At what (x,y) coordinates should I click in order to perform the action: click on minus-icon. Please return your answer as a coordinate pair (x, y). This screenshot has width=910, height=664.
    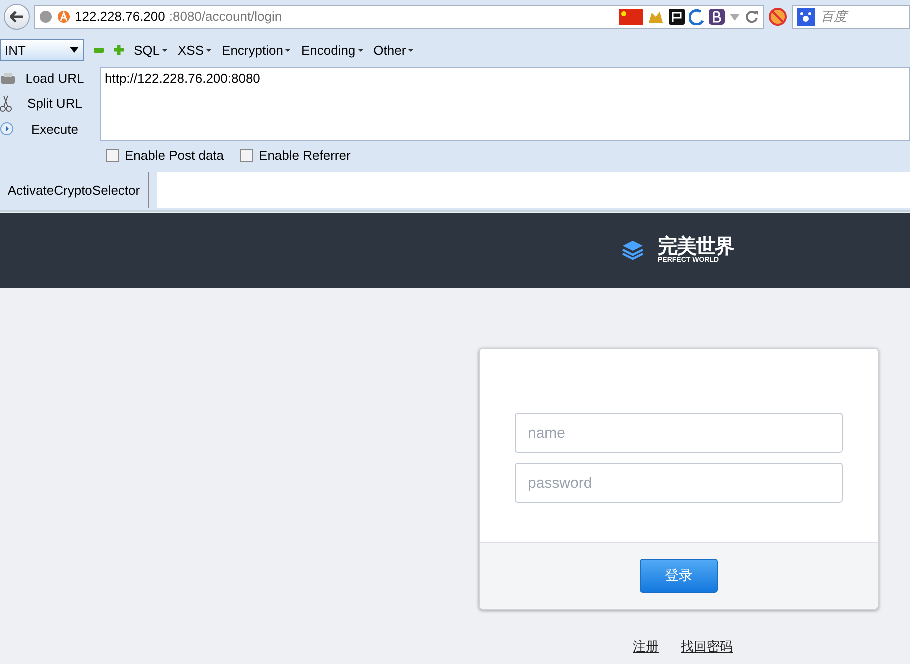
    Looking at the image, I should click on (99, 50).